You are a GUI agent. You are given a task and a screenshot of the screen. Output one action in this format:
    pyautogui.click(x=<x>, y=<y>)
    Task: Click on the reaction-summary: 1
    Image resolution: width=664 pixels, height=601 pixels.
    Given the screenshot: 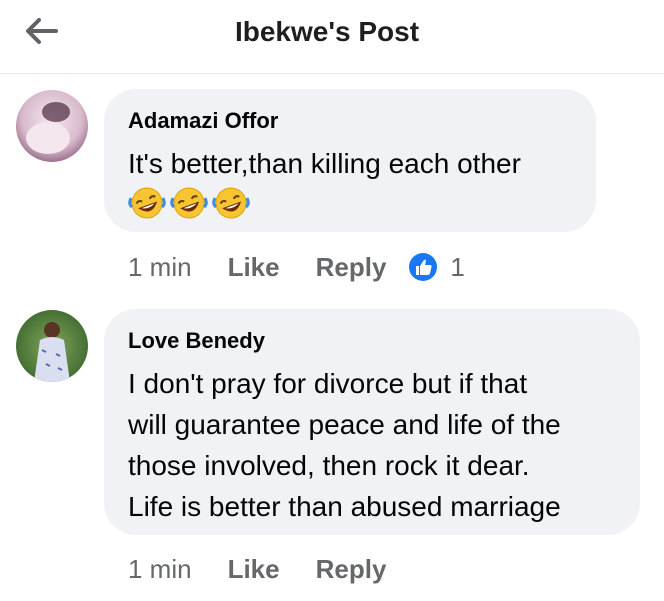 What is the action you would take?
    pyautogui.click(x=436, y=267)
    